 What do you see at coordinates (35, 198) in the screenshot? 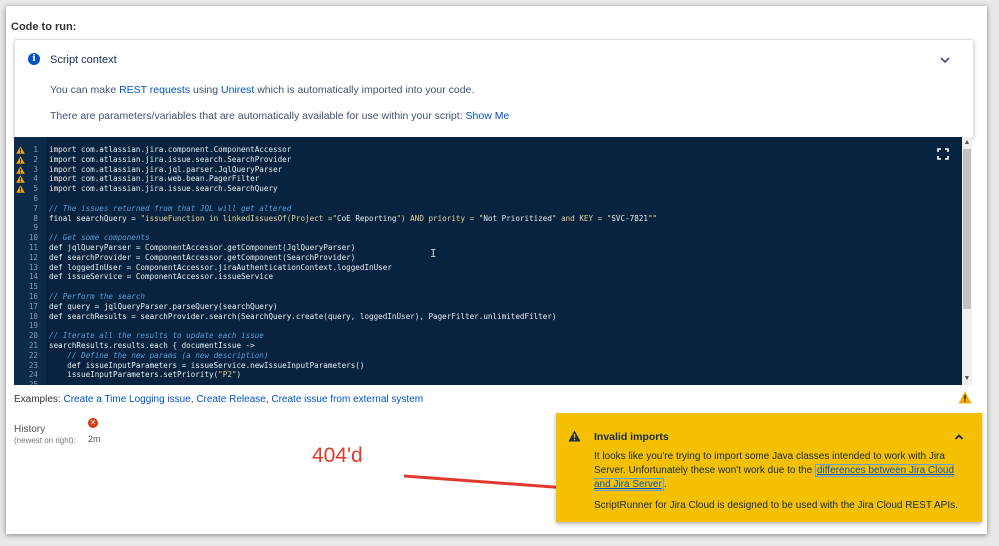
I see `line-number: 6` at bounding box center [35, 198].